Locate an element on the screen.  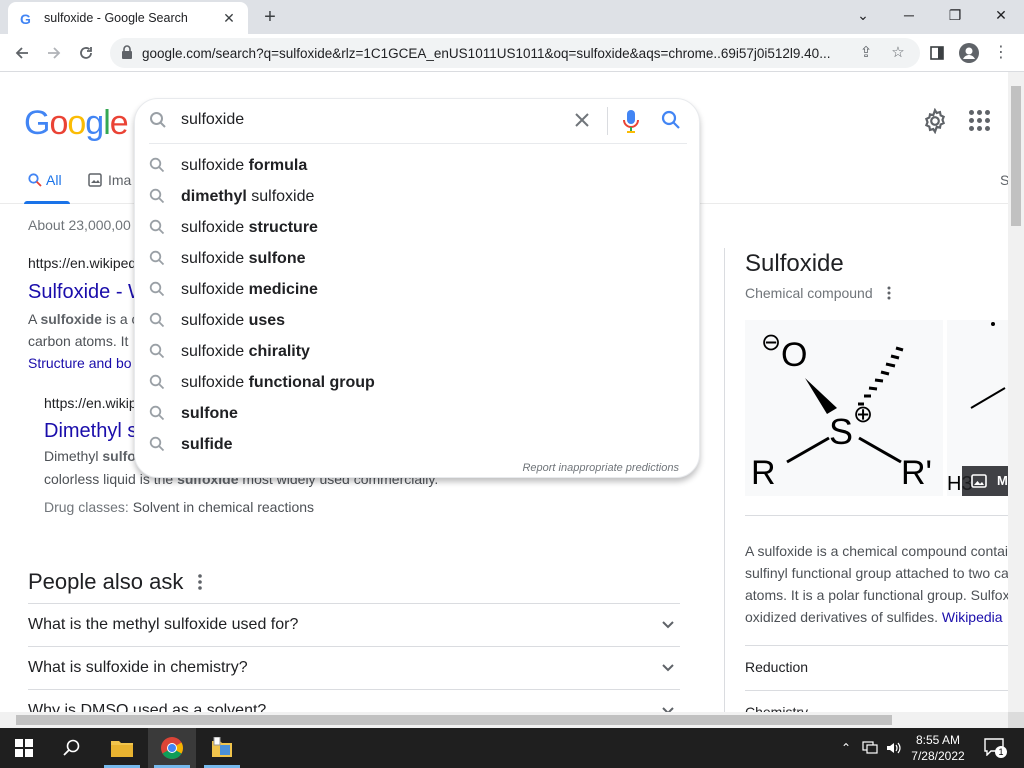
network-icon is located at coordinates (870, 748).